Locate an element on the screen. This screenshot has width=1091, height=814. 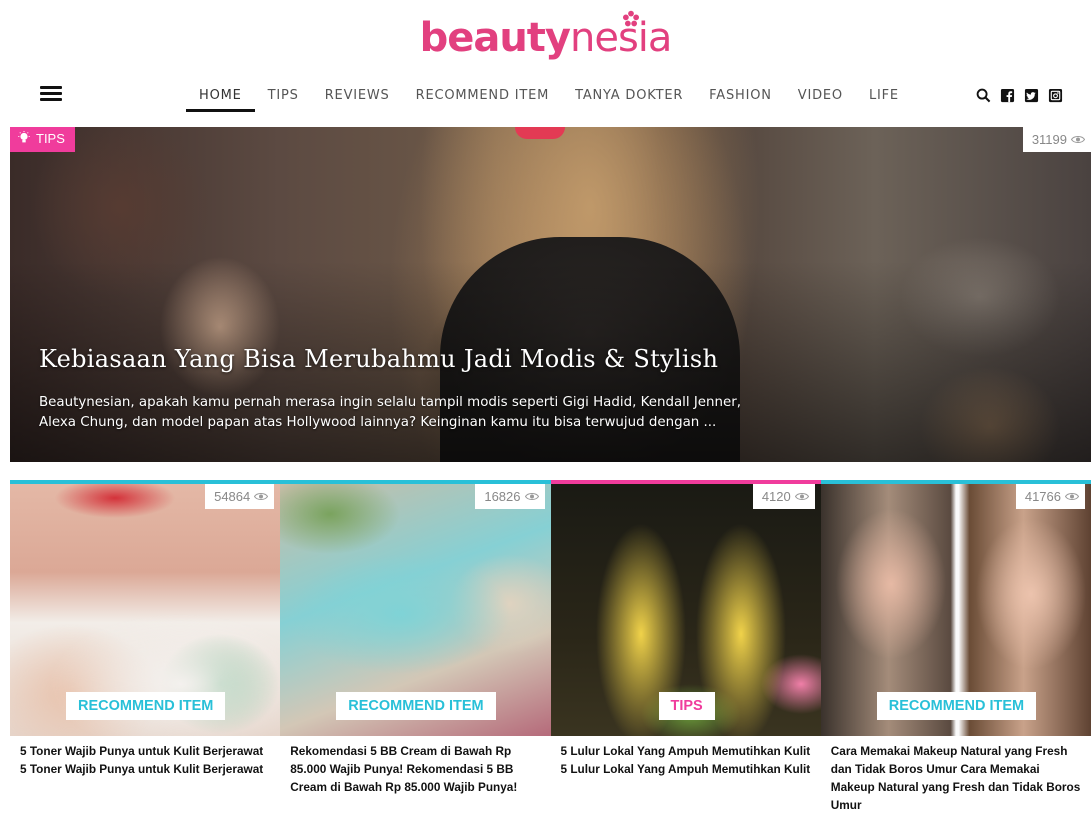
menu-icon is located at coordinates (51, 95).